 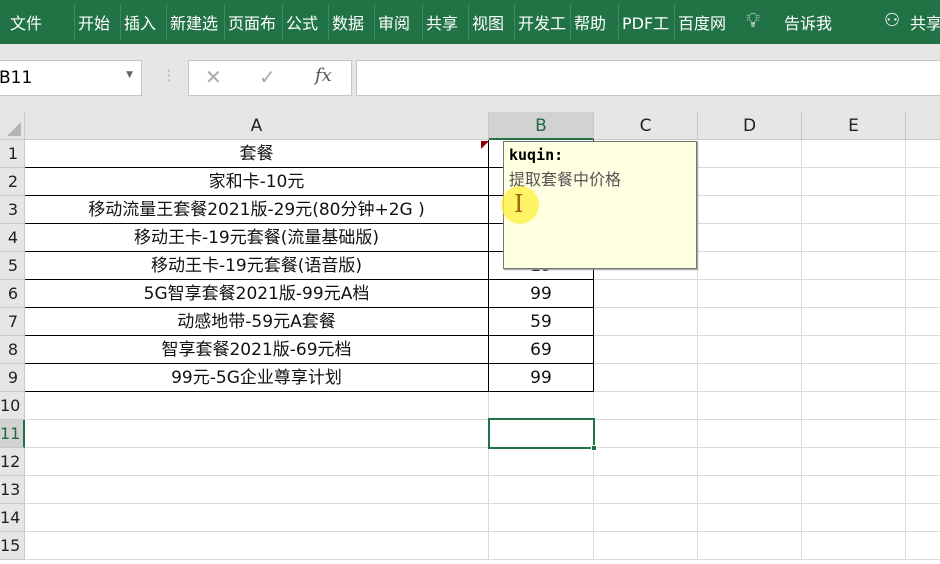 I want to click on ribbon-tab: 帮助, so click(x=590, y=22).